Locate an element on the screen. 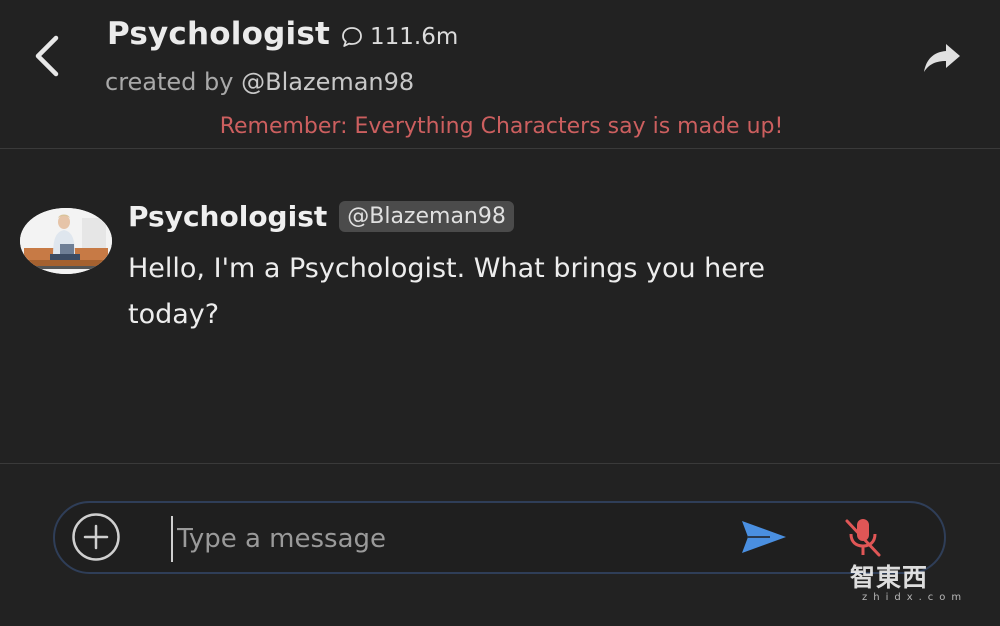 This screenshot has height=626, width=1000. share-button is located at coordinates (942, 60).